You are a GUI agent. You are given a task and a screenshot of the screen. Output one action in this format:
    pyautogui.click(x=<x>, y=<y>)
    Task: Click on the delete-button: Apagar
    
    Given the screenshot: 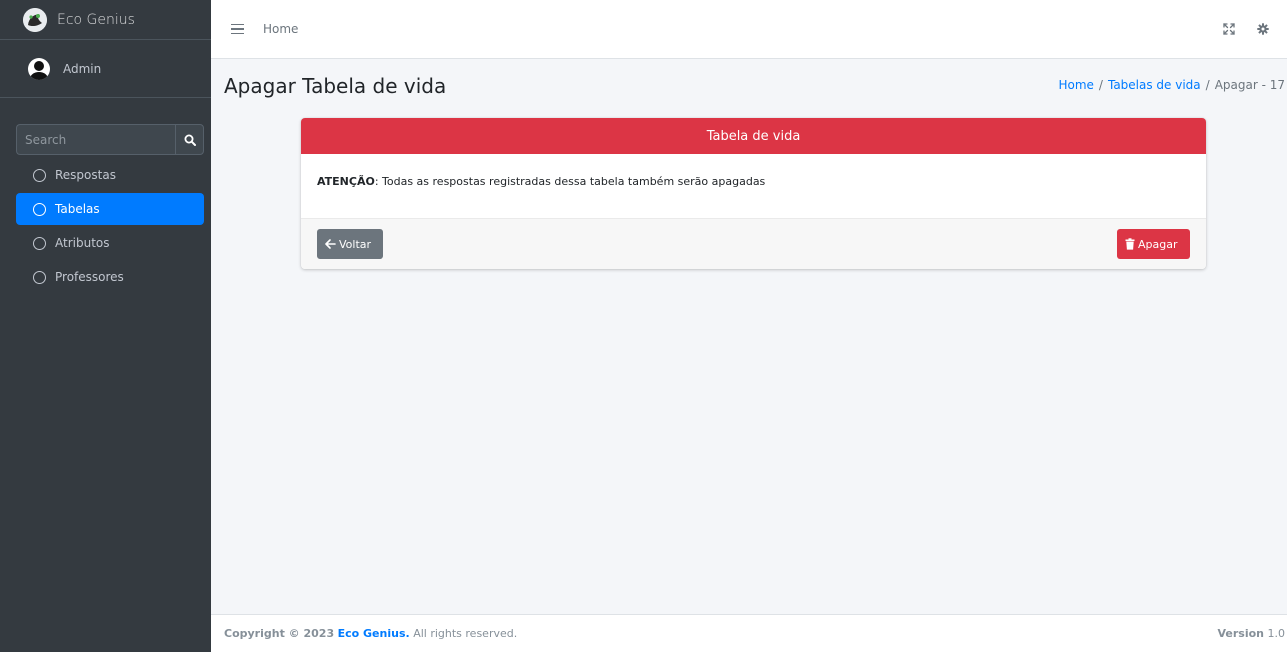 What is the action you would take?
    pyautogui.click(x=1153, y=244)
    